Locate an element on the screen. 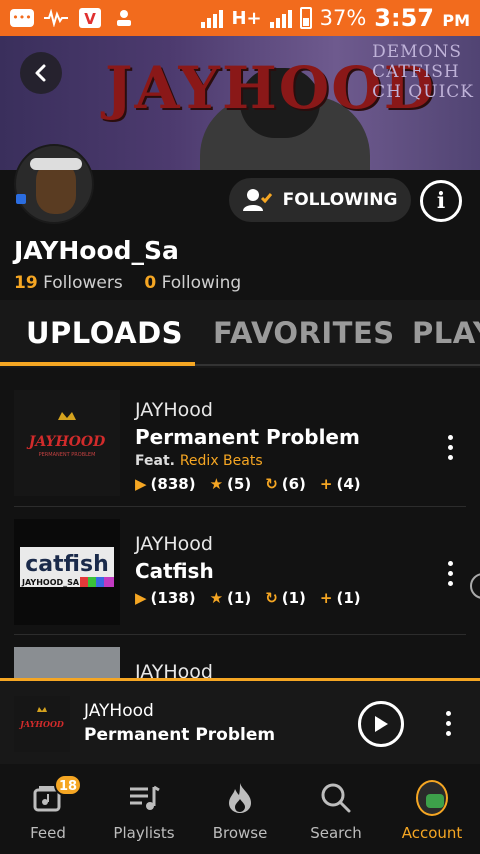  player-title: Permanent Problem is located at coordinates (180, 735).